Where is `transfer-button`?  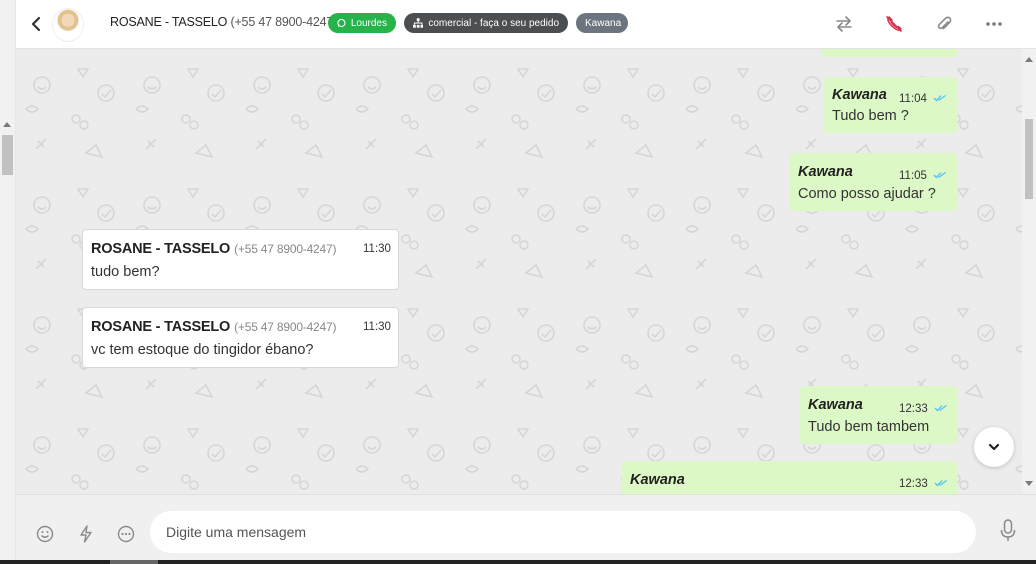
transfer-button is located at coordinates (844, 24).